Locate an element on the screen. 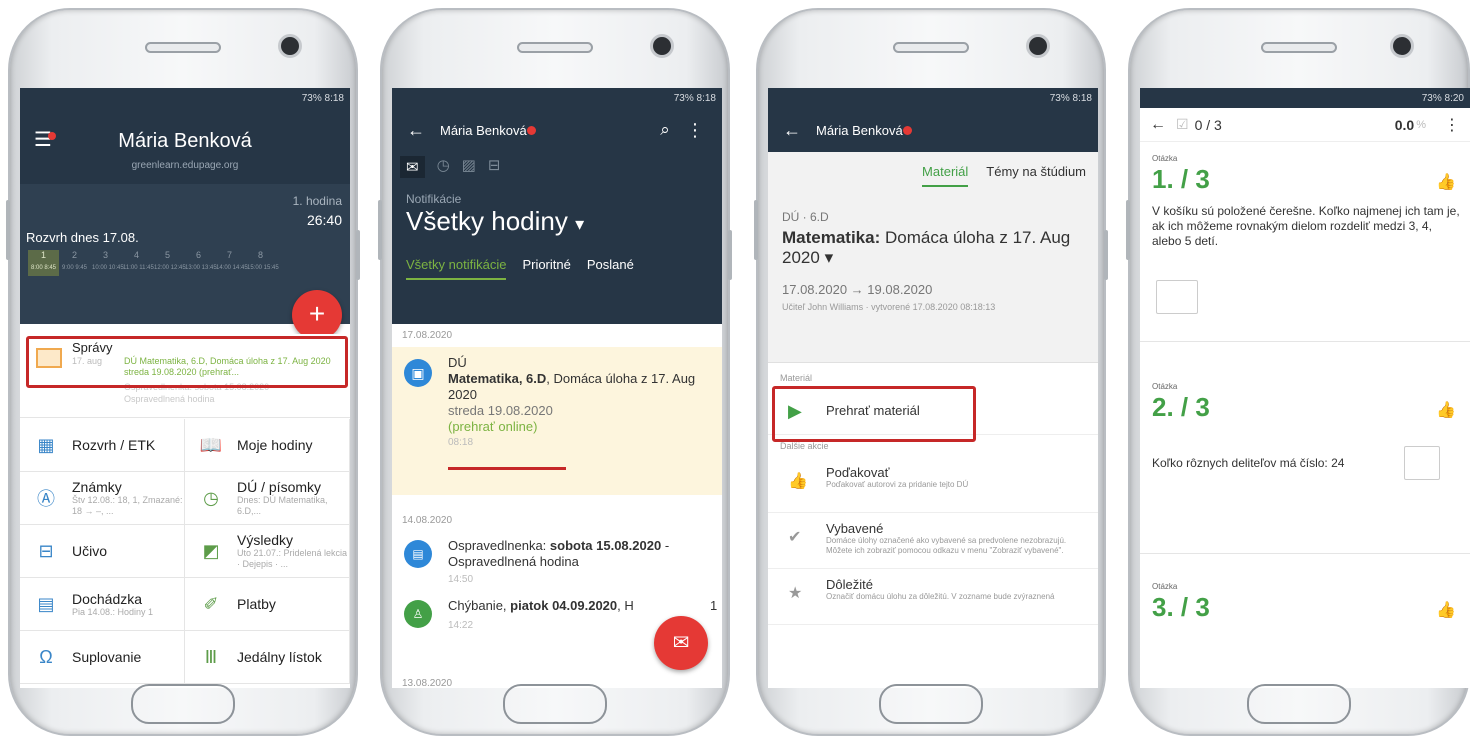 This screenshot has width=1474, height=740. tile-food: Ⅲ Jedálny lístok is located at coordinates (267, 657).